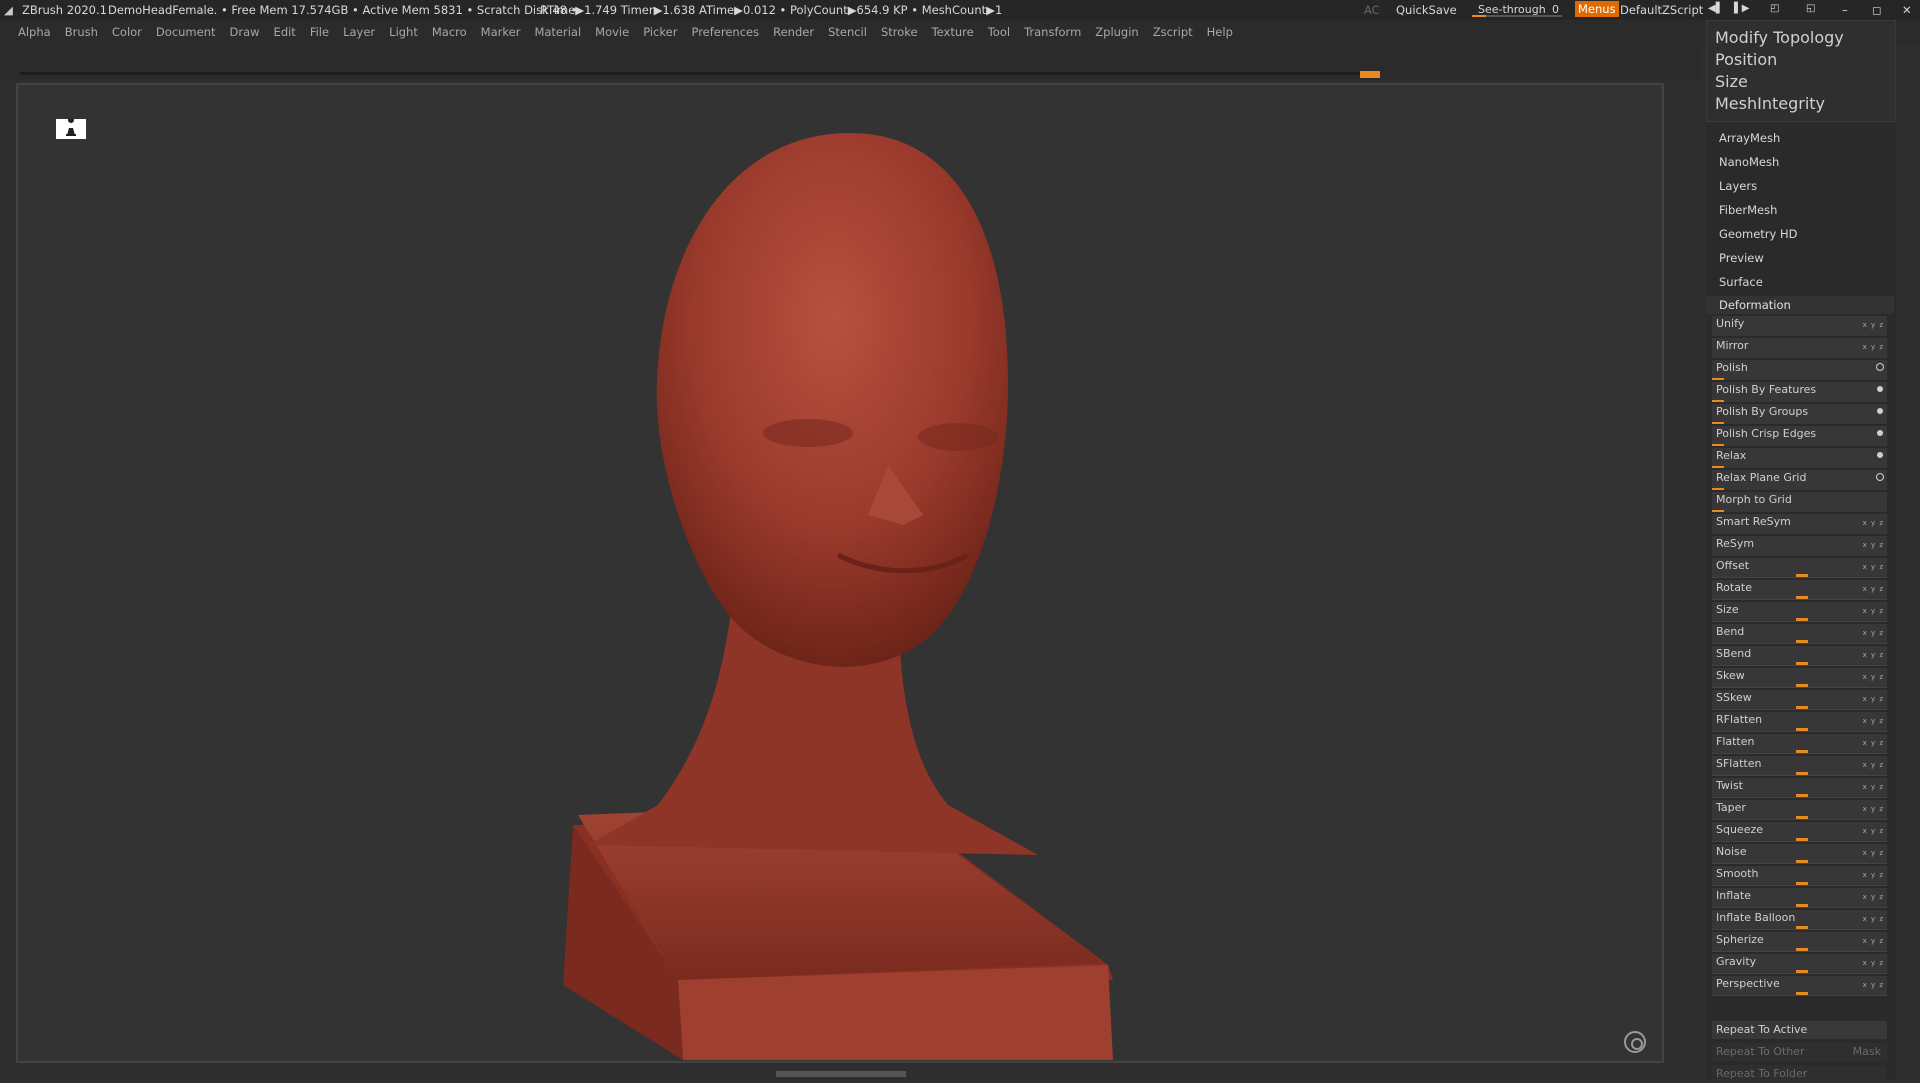 This screenshot has height=1083, width=1920. I want to click on deform-noise: Noise x y z, so click(1799, 854).